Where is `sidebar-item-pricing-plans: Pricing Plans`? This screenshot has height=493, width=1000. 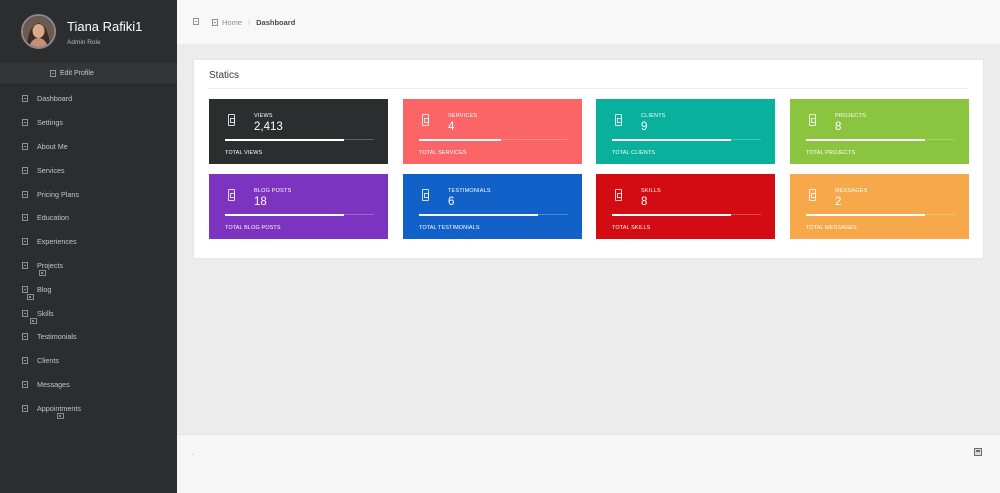
sidebar-item-pricing-plans: Pricing Plans is located at coordinates (88, 194).